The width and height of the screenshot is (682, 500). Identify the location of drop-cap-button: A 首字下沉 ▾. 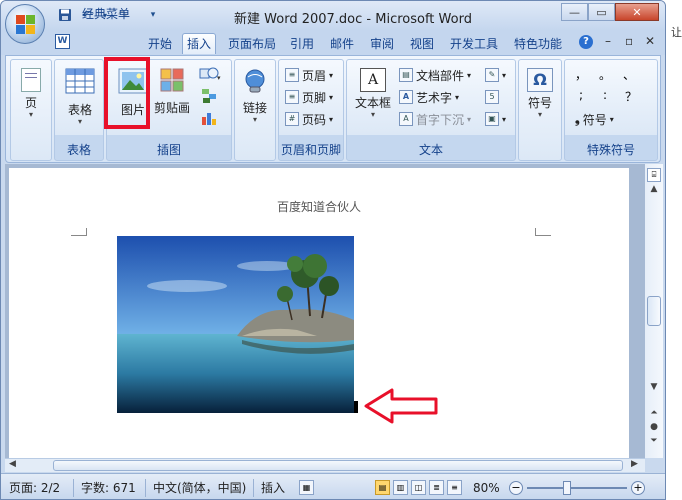
(435, 119).